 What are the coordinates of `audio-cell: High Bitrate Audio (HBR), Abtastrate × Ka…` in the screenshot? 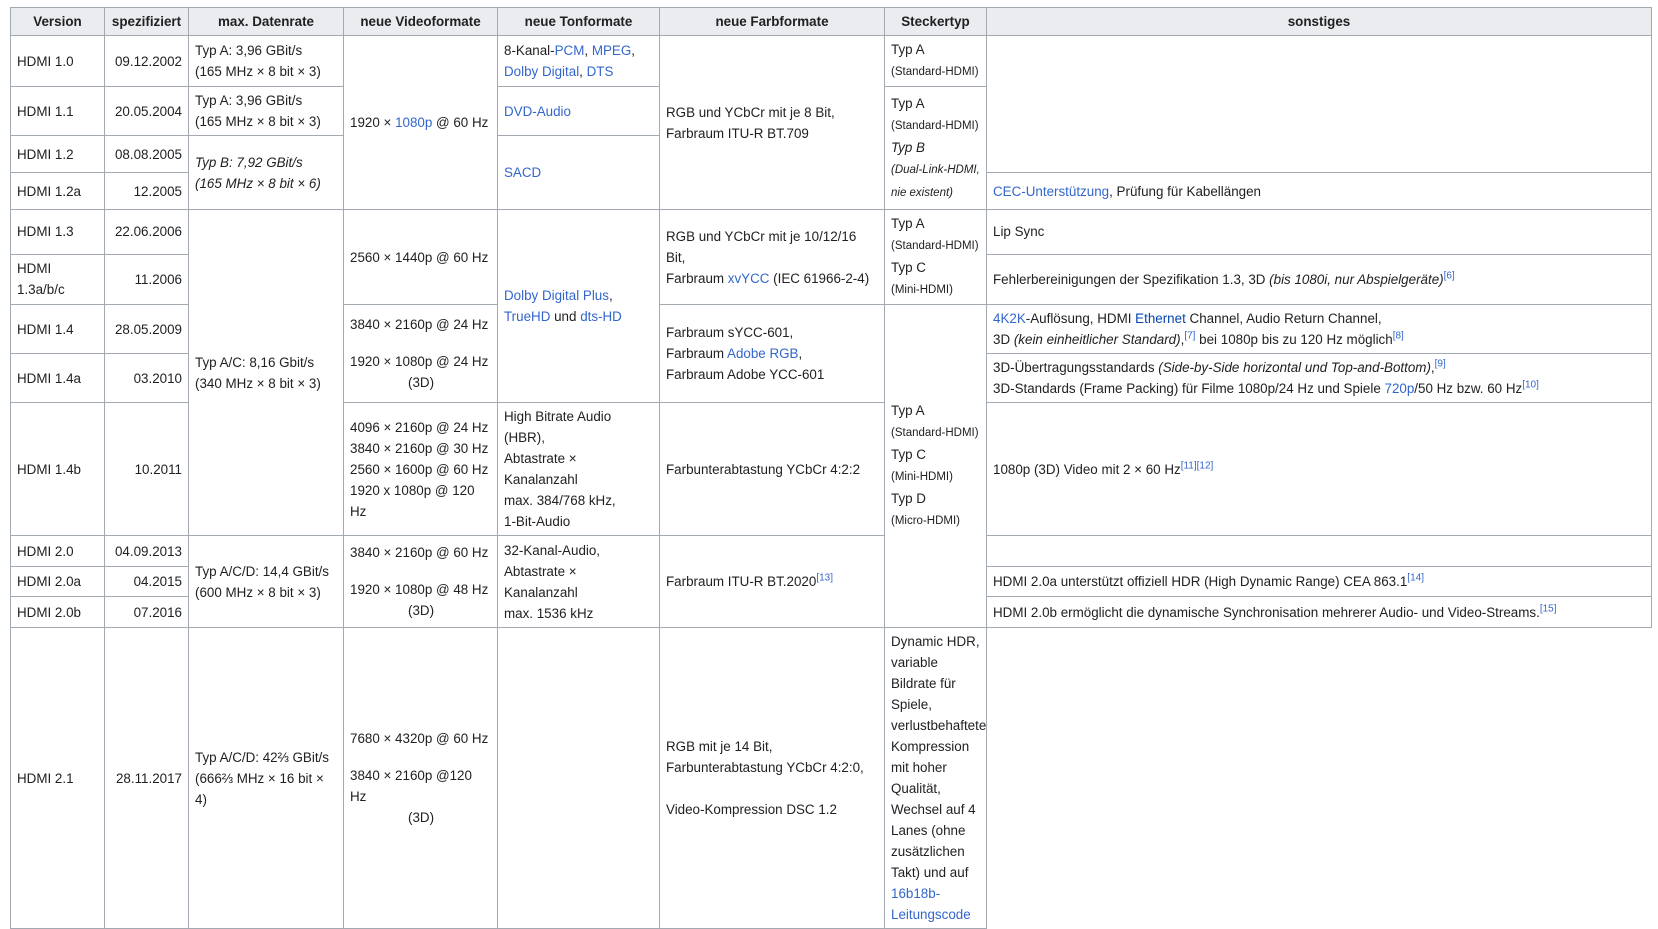 It's located at (578, 469).